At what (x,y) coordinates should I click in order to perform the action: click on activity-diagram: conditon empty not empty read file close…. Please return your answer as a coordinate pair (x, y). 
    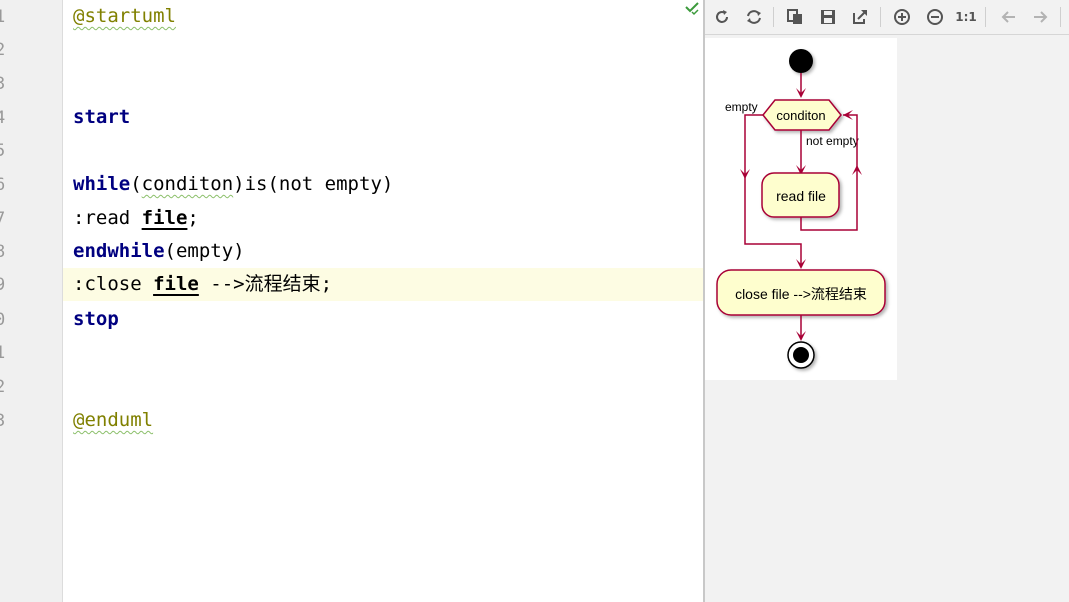
    Looking at the image, I should click on (801, 209).